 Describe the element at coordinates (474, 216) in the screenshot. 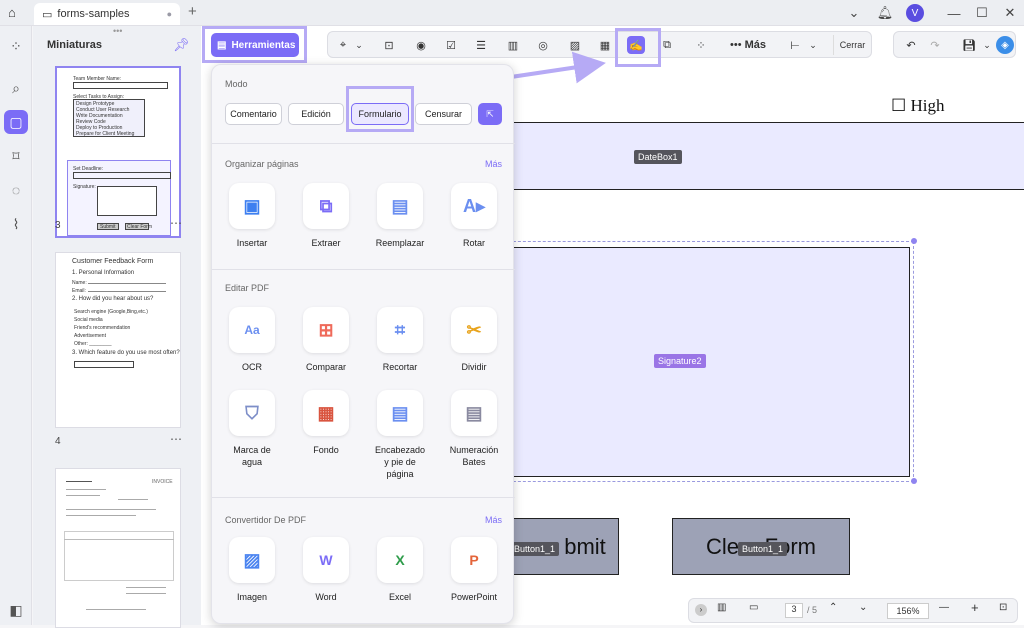

I see `tool-rotar: A▸ Rotar` at that location.